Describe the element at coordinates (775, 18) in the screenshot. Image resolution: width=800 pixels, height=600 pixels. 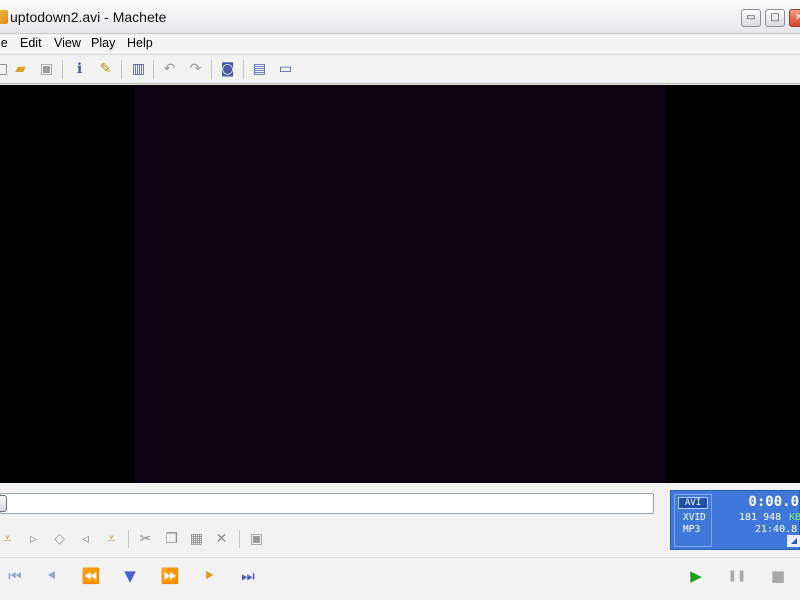
I see `maximize-button: □` at that location.